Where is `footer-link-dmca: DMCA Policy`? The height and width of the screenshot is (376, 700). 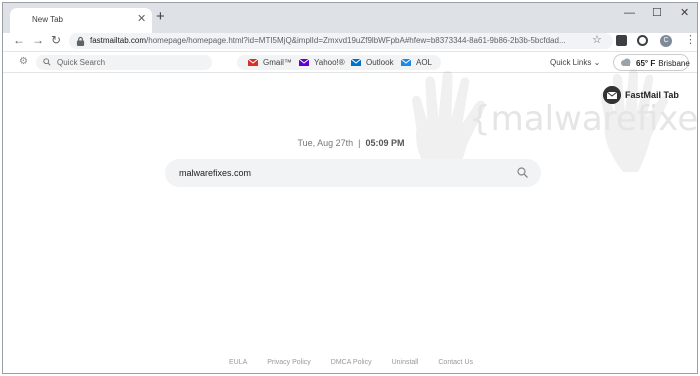
footer-link-dmca: DMCA Policy is located at coordinates (351, 362).